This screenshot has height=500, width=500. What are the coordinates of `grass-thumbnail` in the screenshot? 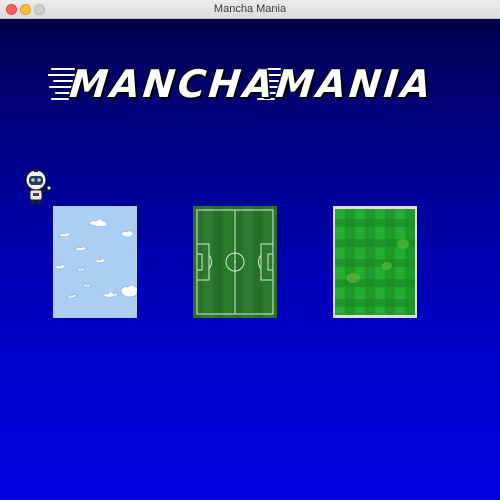 It's located at (375, 262).